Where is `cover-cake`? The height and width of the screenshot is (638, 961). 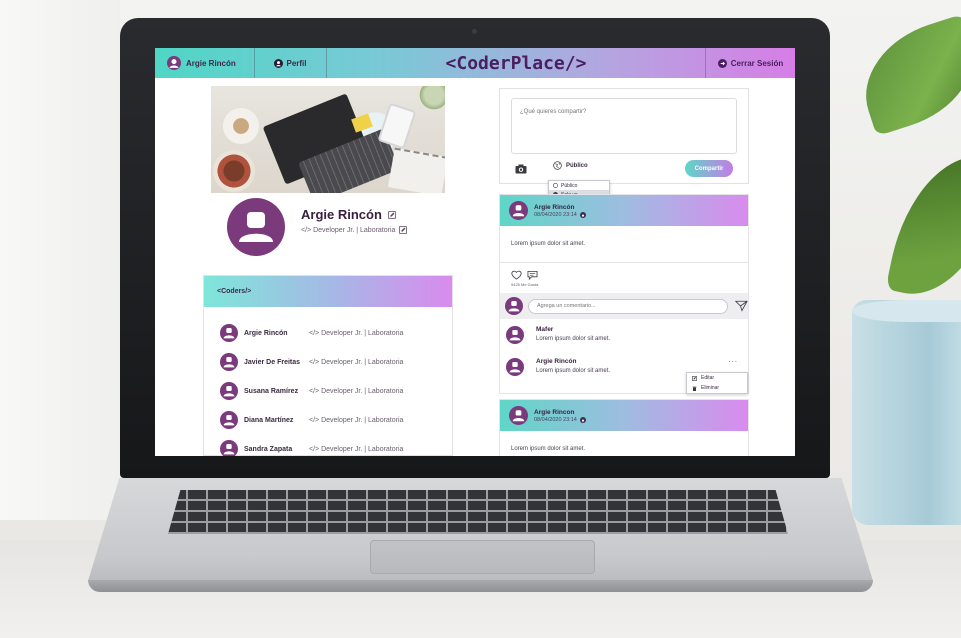
cover-cake is located at coordinates (234, 171).